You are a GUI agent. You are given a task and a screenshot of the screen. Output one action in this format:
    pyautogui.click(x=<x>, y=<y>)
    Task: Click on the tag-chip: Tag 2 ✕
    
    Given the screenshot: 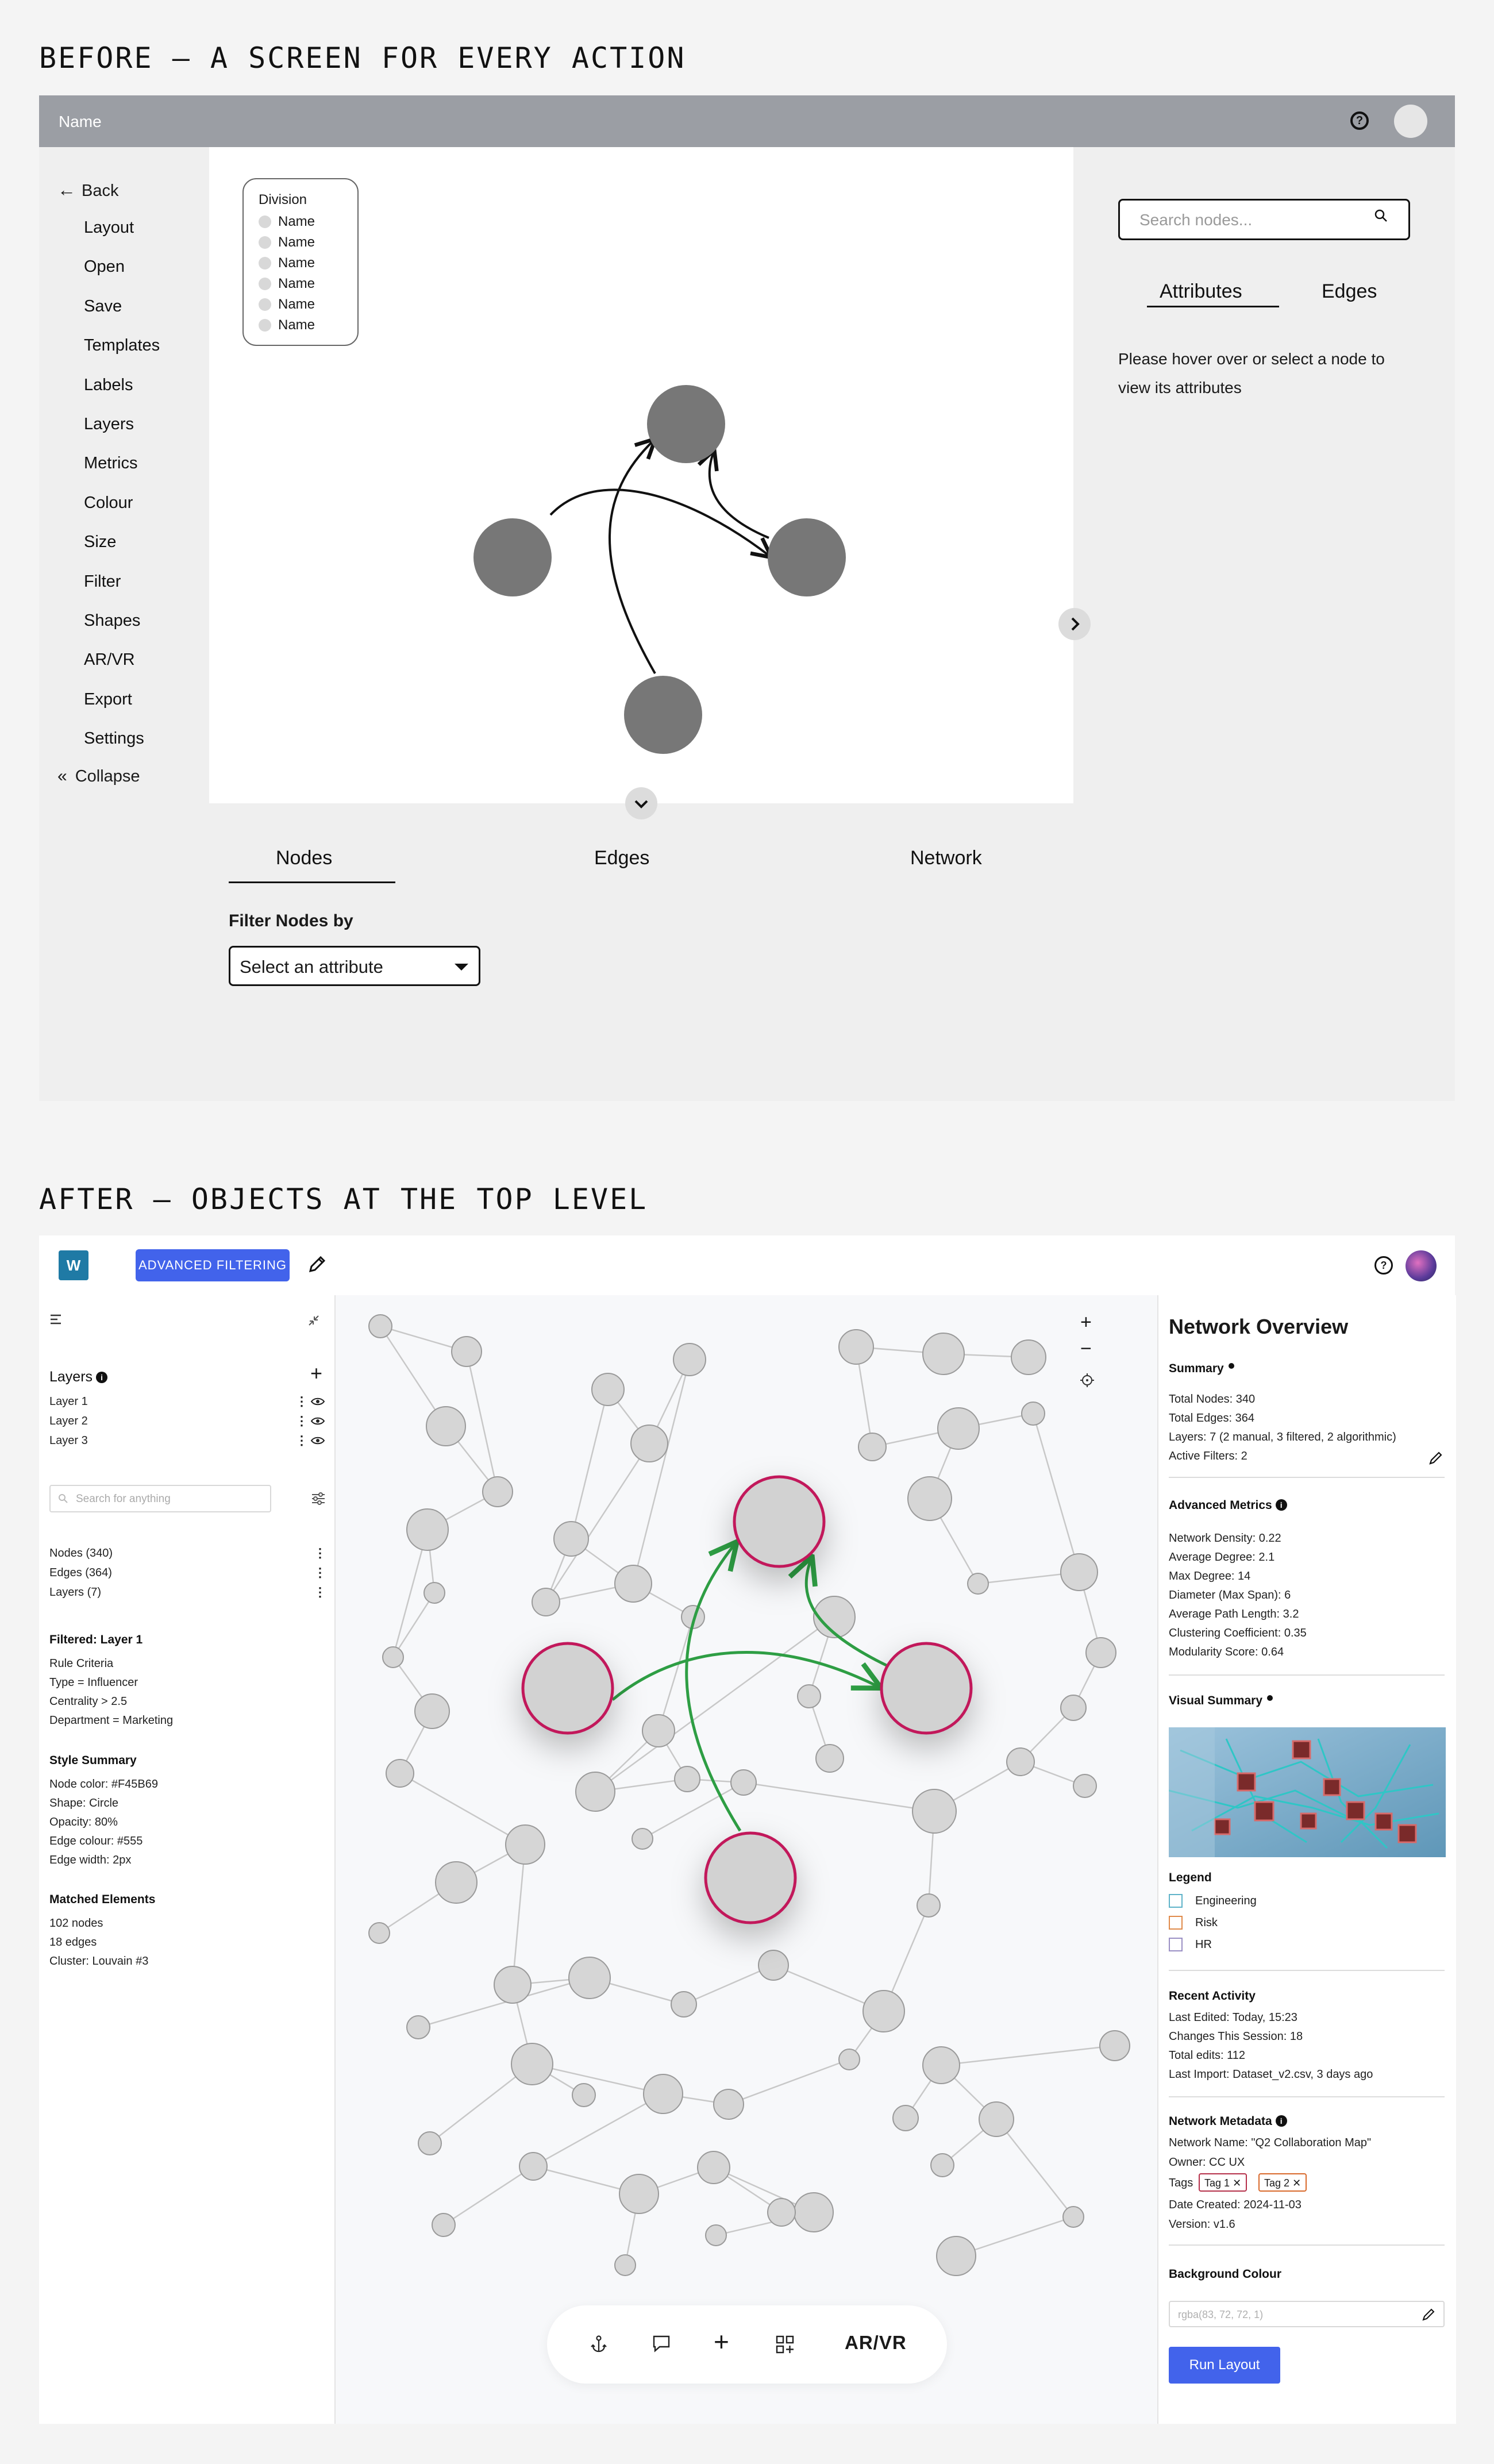 What is the action you would take?
    pyautogui.click(x=1282, y=2182)
    